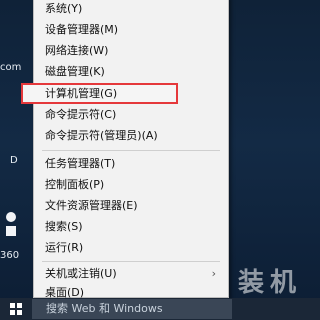  Describe the element at coordinates (131, 226) in the screenshot. I see `menu-item-search: 搜索(S)` at that location.